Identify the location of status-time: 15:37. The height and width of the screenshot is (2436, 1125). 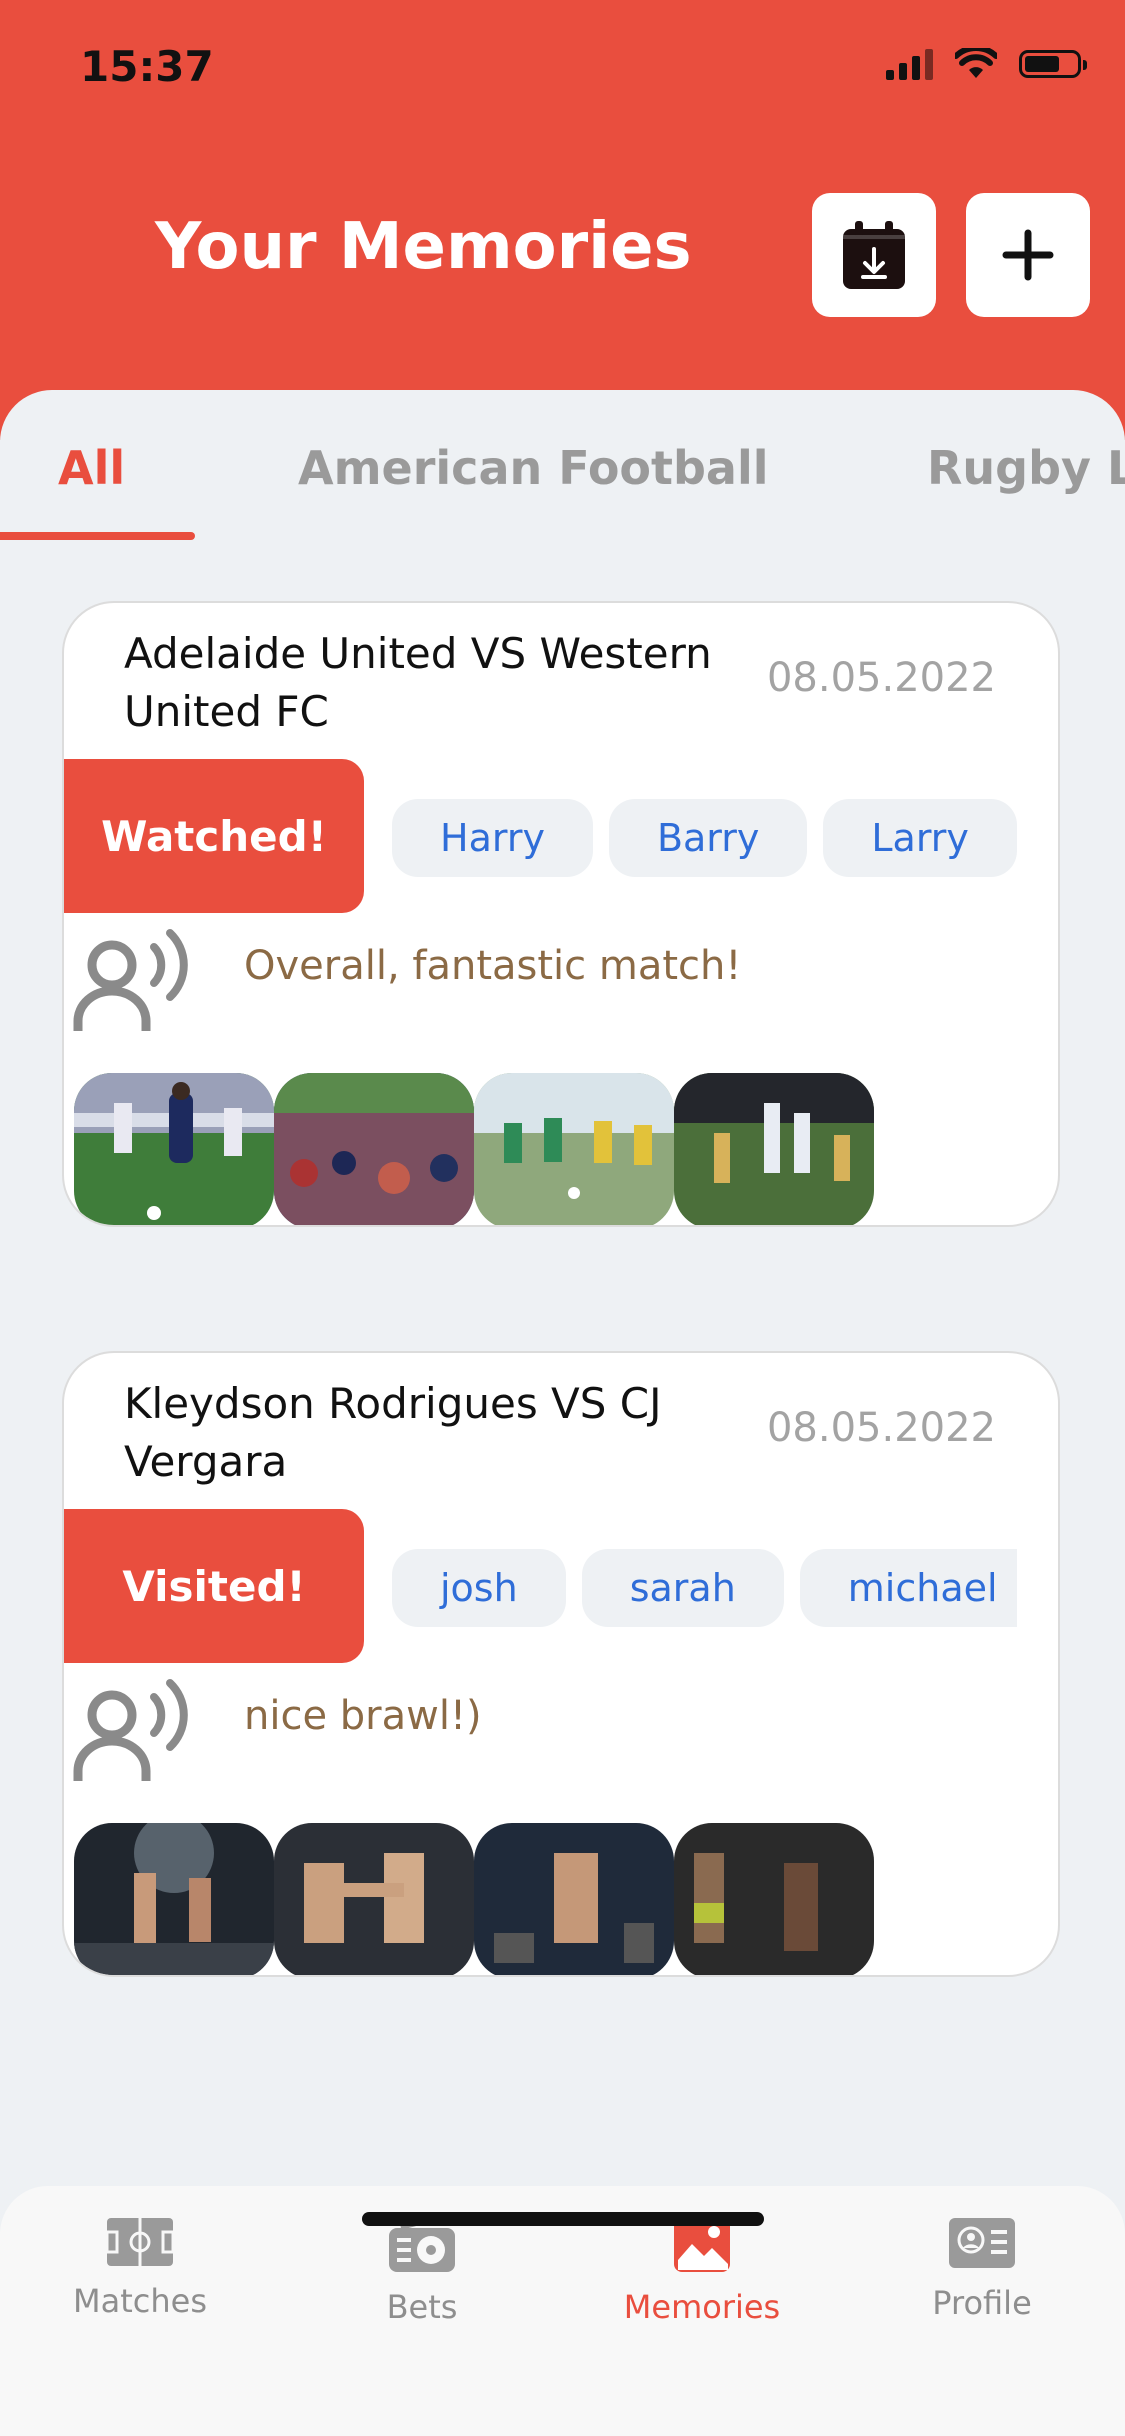
(147, 66).